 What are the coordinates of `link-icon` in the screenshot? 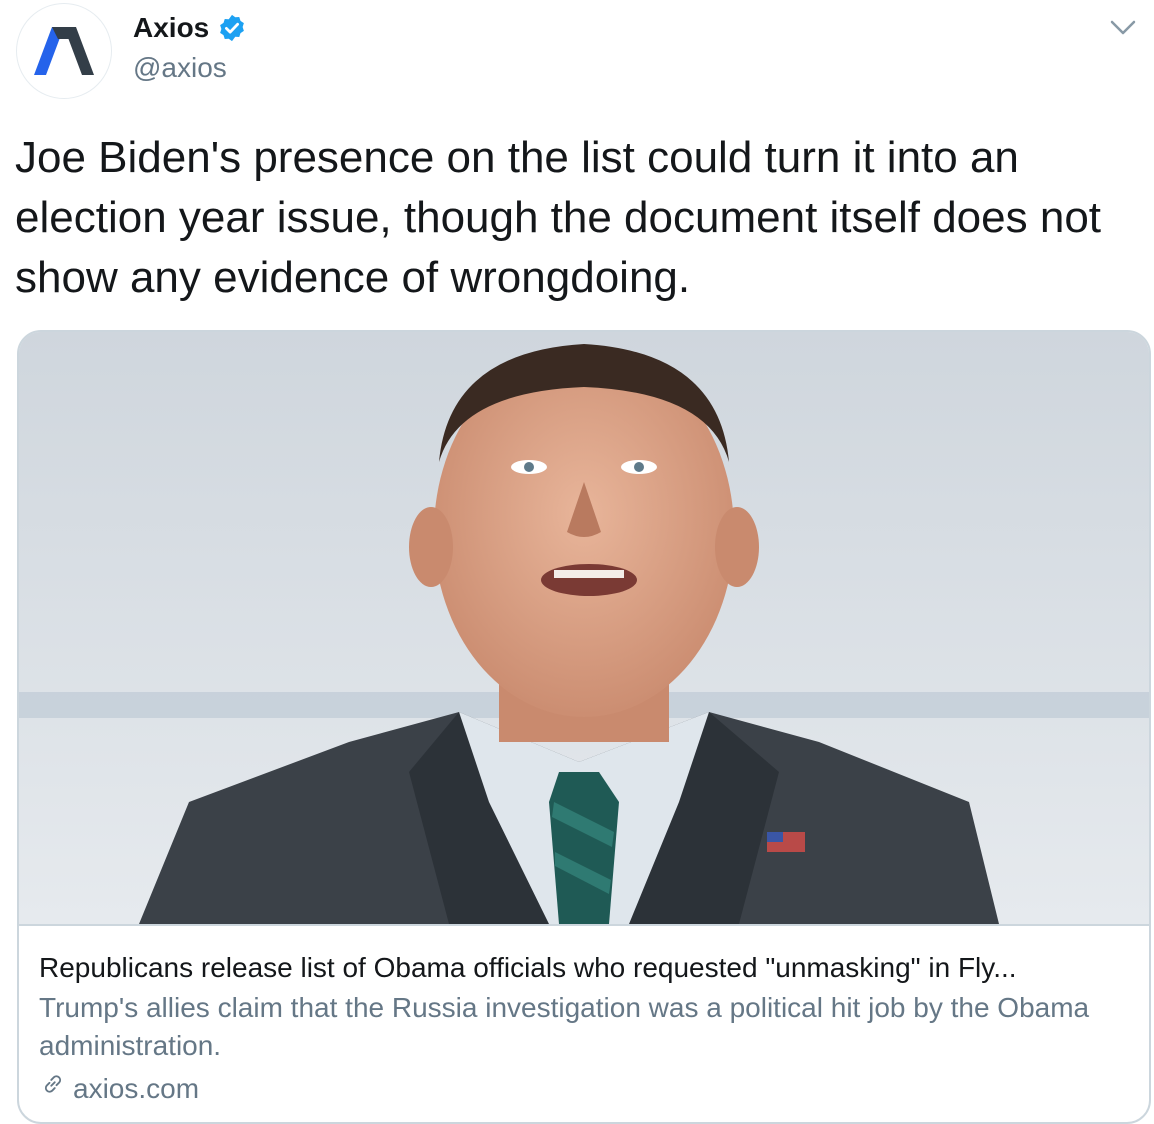 It's located at (53, 1089).